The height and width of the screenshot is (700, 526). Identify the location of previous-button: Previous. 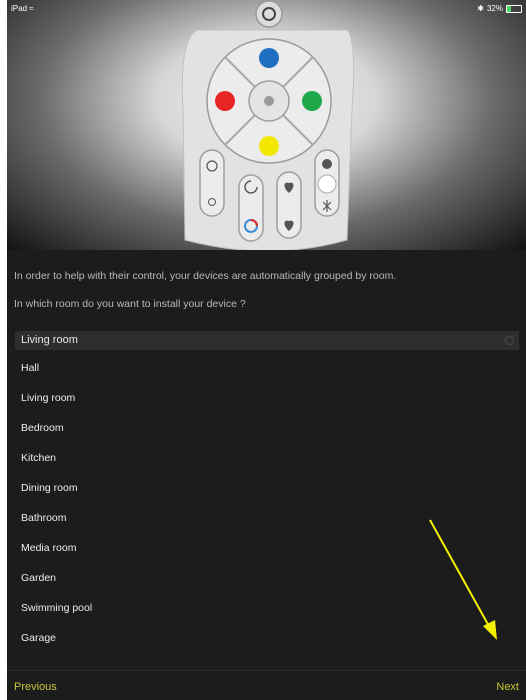
(35, 687).